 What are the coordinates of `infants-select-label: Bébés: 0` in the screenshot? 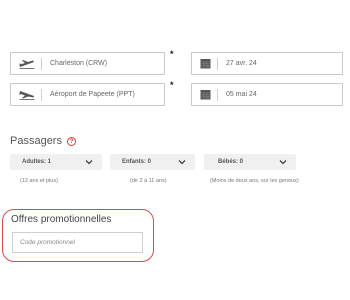 It's located at (231, 162).